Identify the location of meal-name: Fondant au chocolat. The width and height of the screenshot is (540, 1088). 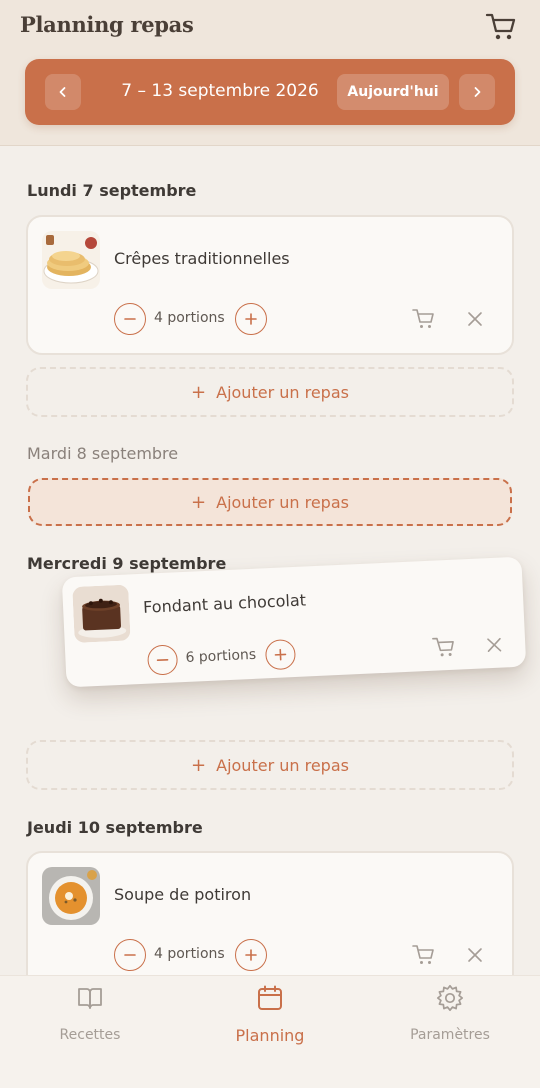
(224, 603).